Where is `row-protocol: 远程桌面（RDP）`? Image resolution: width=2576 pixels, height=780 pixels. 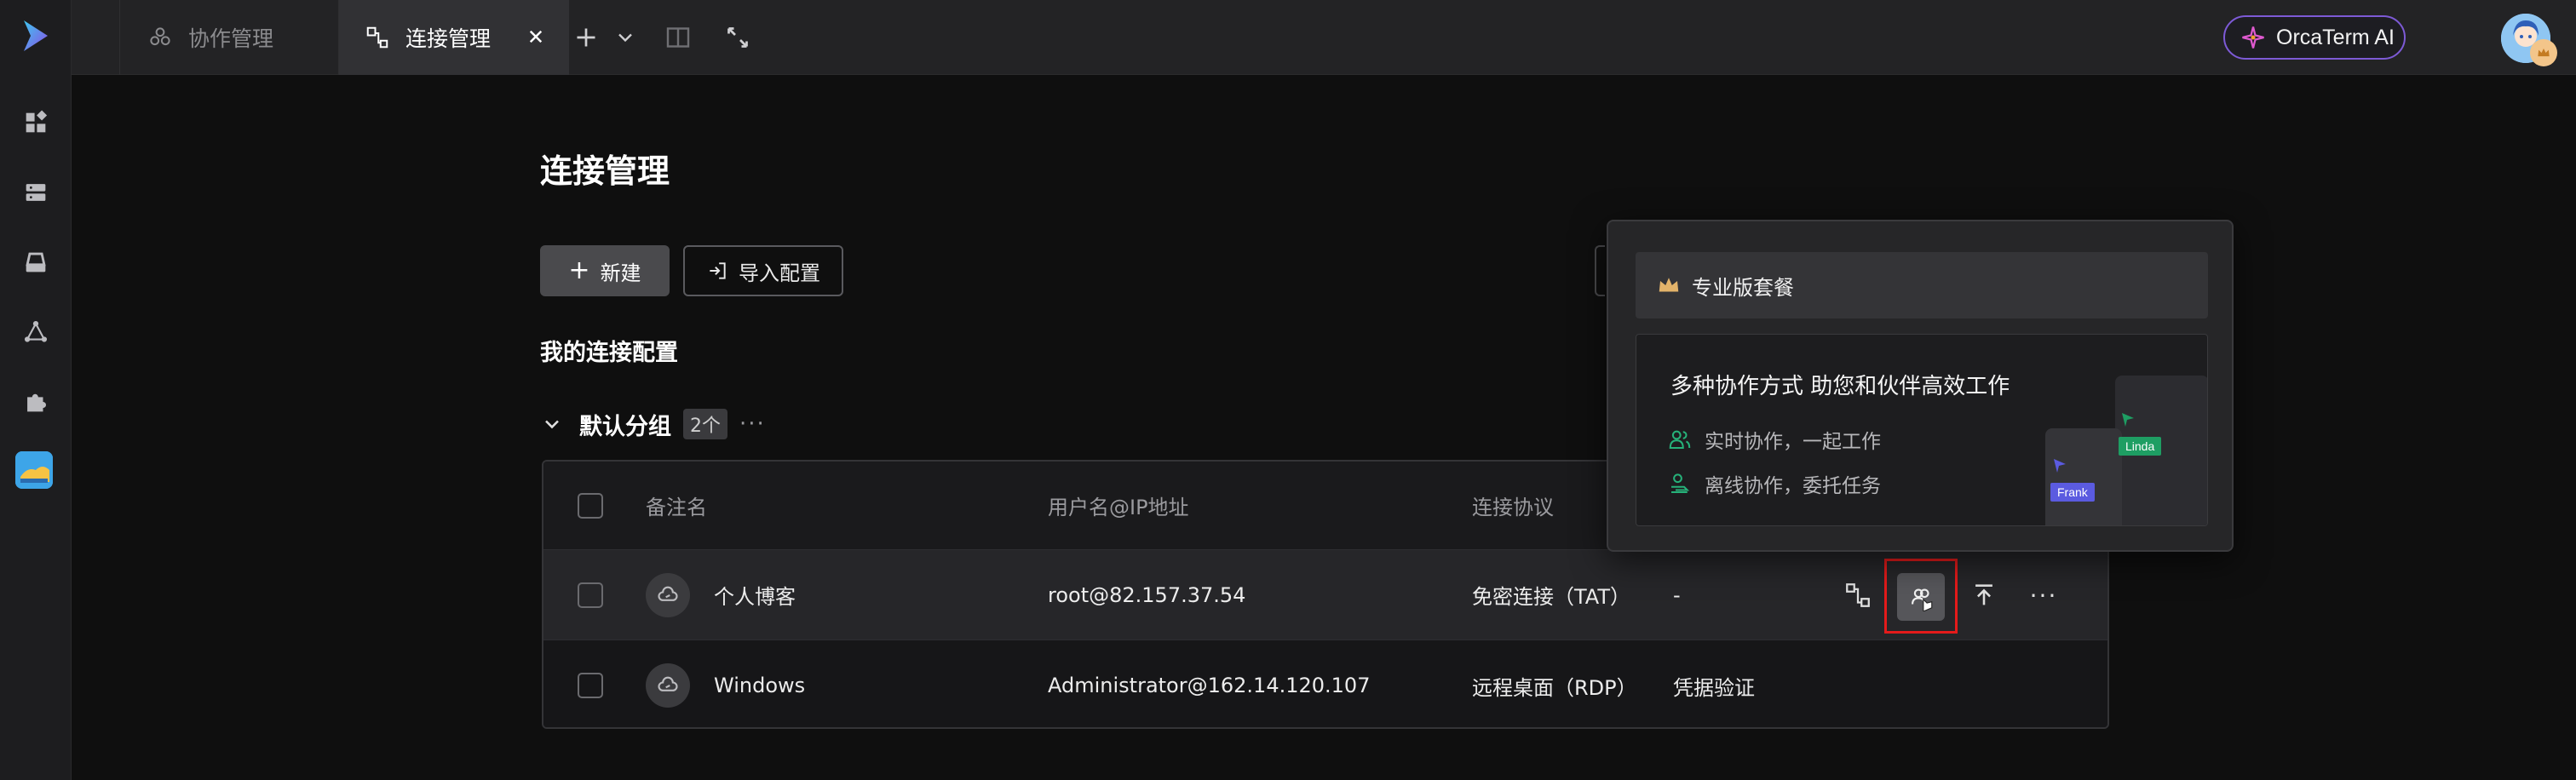 row-protocol: 远程桌面（RDP） is located at coordinates (1555, 687).